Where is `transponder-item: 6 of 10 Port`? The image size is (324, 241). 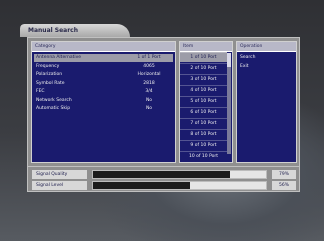
transponder-item: 6 of 10 Port is located at coordinates (203, 112).